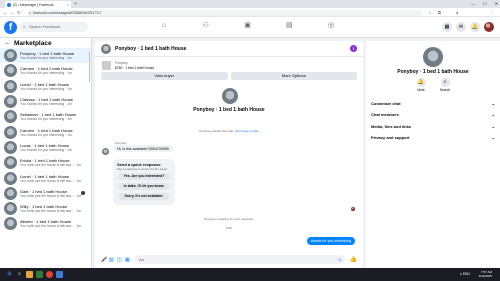  What do you see at coordinates (9, 274) in the screenshot?
I see `start-icon: ⊞` at bounding box center [9, 274].